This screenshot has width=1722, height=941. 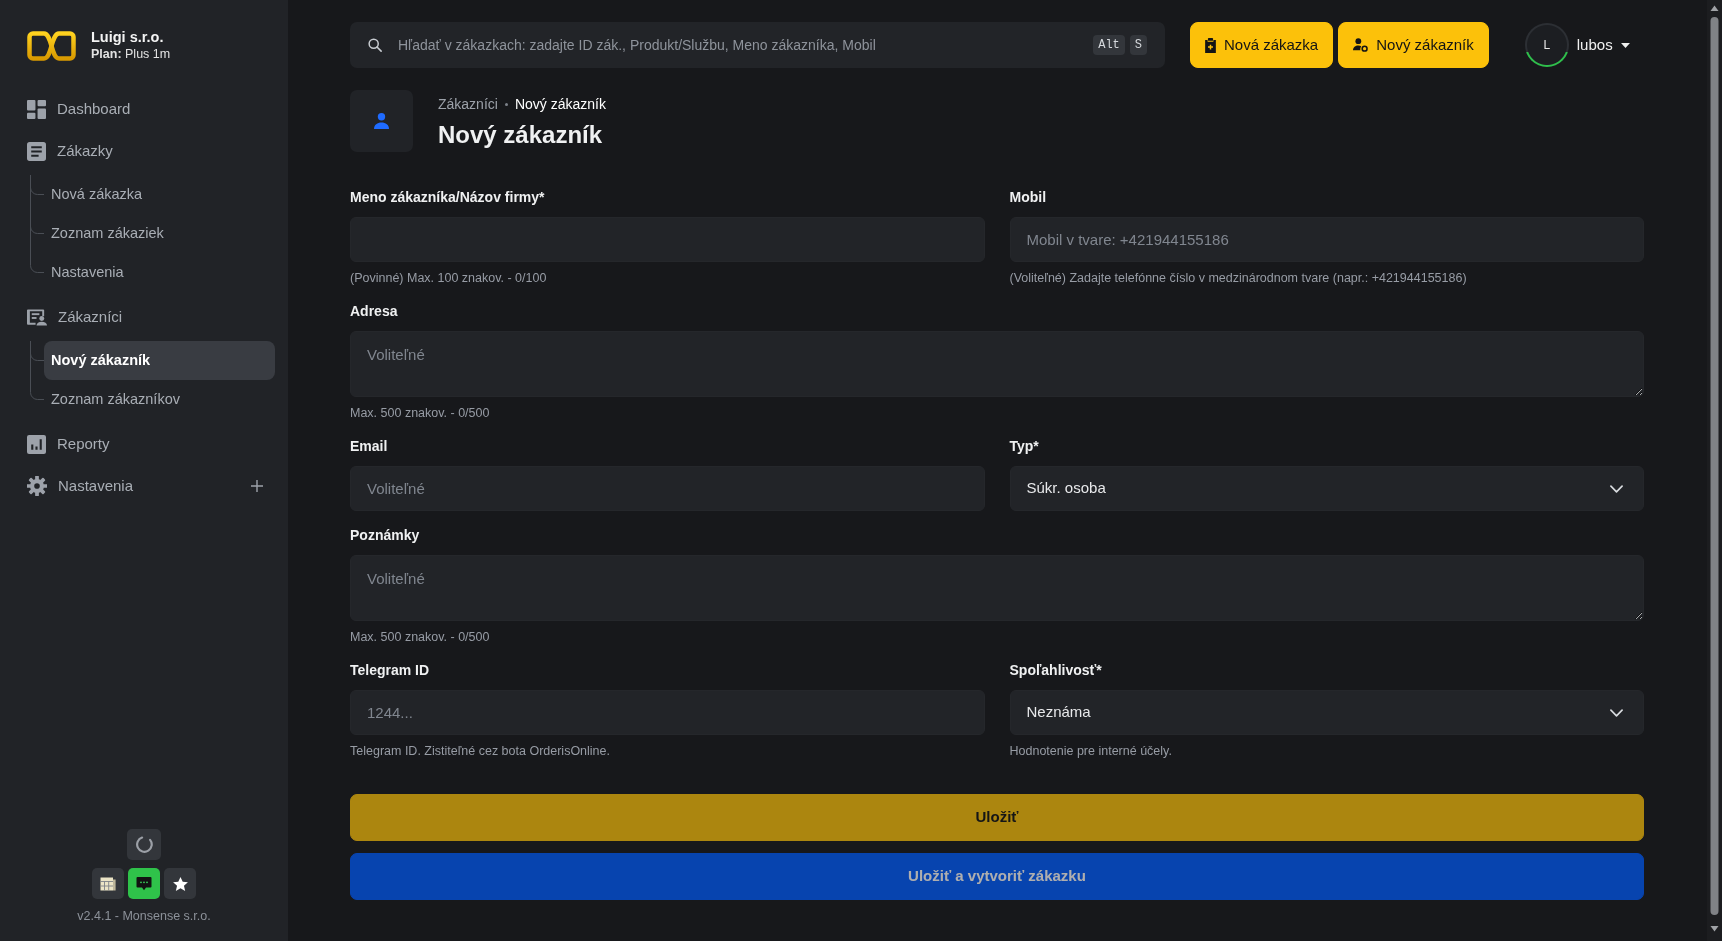 What do you see at coordinates (506, 104) in the screenshot?
I see `dot-icon` at bounding box center [506, 104].